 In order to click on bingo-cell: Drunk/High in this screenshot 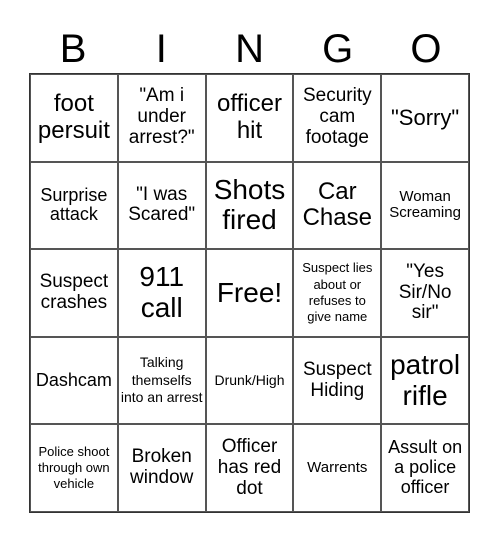, I will do `click(249, 380)`.